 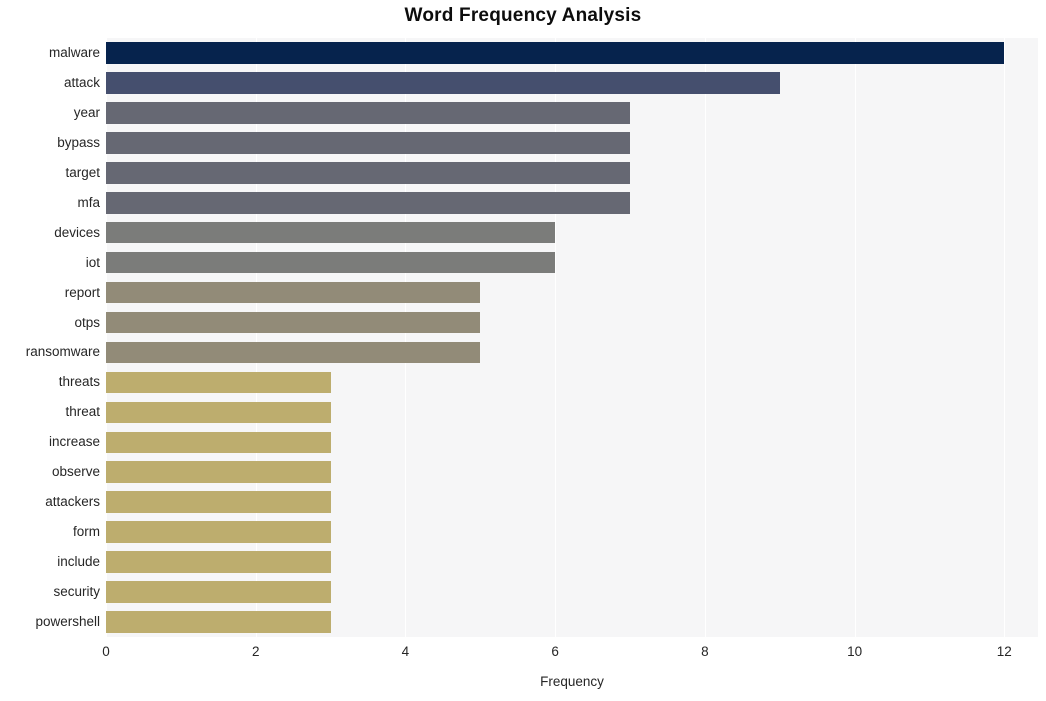 What do you see at coordinates (82, 412) in the screenshot?
I see `y-tick-label-threat: threat` at bounding box center [82, 412].